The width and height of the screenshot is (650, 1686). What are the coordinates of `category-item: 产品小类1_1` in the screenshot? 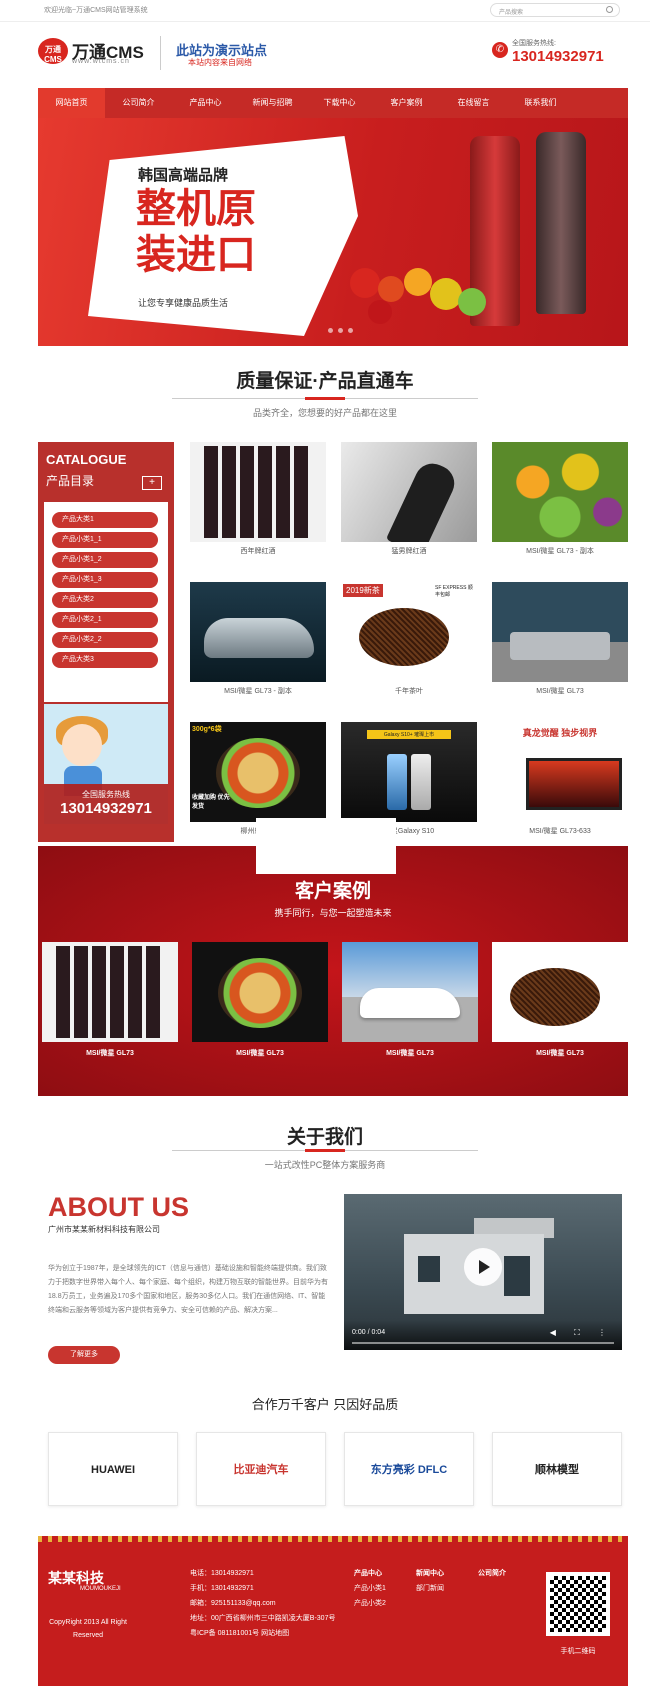 It's located at (105, 540).